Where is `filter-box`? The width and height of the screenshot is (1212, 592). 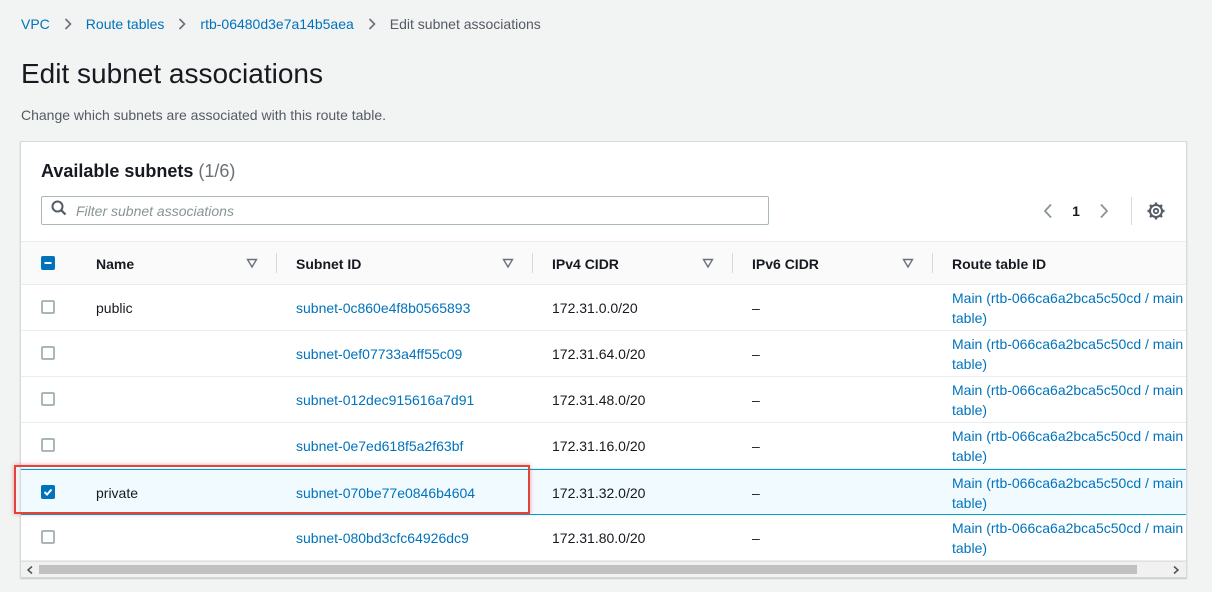 filter-box is located at coordinates (405, 210).